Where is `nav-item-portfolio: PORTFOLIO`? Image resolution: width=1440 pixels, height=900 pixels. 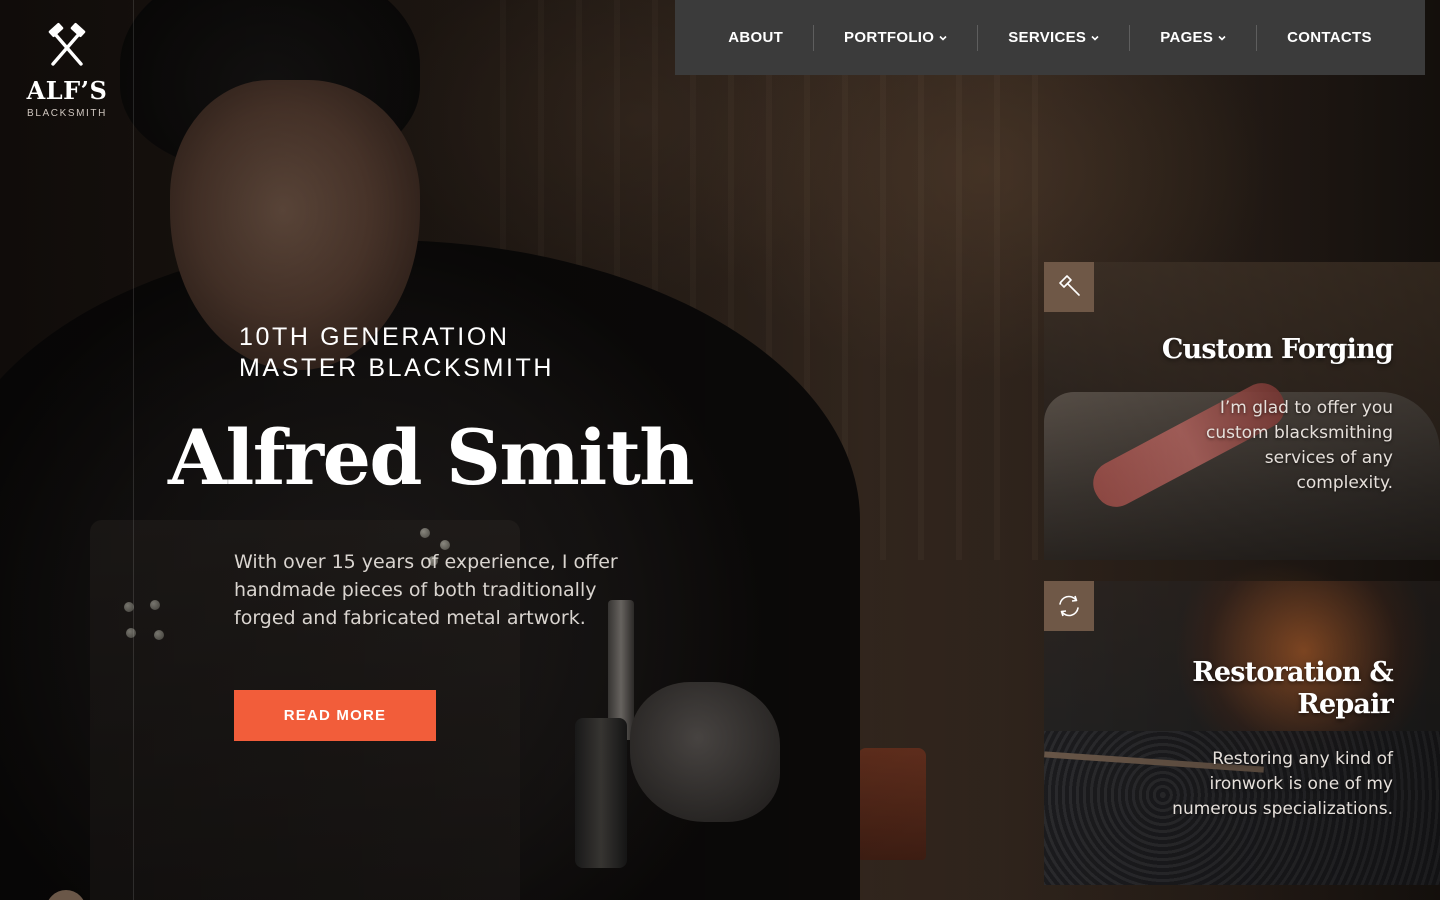 nav-item-portfolio: PORTFOLIO is located at coordinates (895, 38).